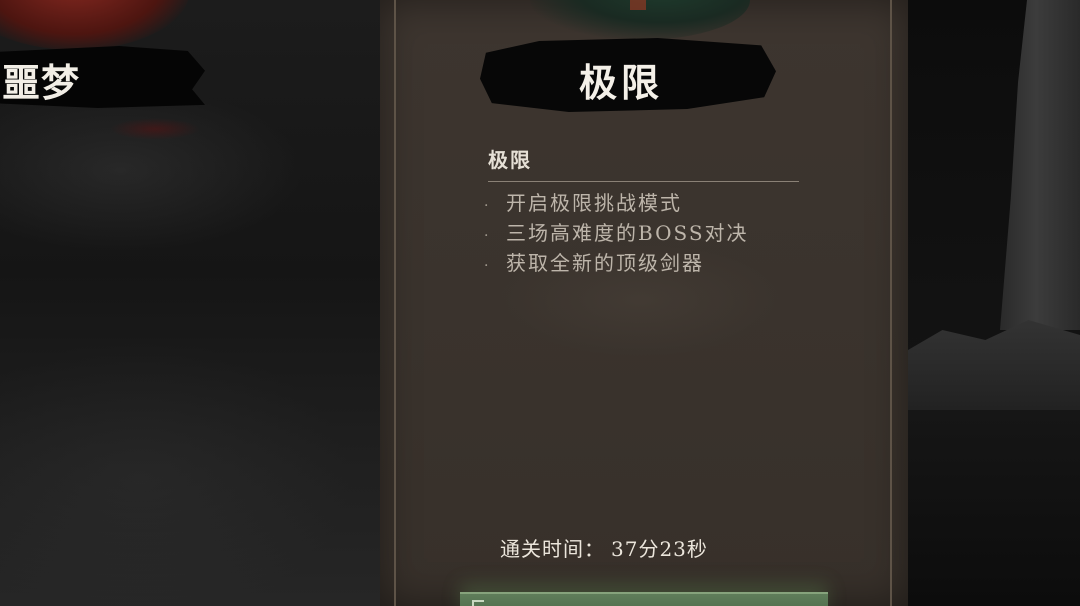 The height and width of the screenshot is (606, 1080). What do you see at coordinates (994, 508) in the screenshot?
I see `ground-shadow` at bounding box center [994, 508].